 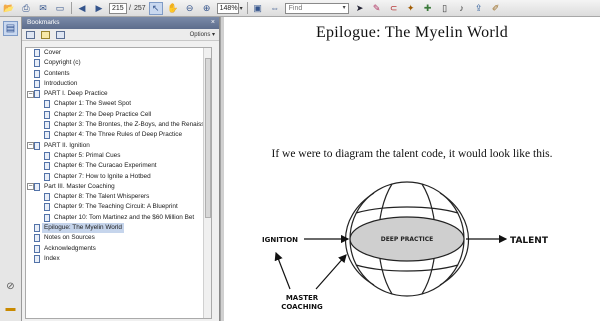 What do you see at coordinates (60, 8) in the screenshot?
I see `page-thumbnail-icon: ▭` at bounding box center [60, 8].